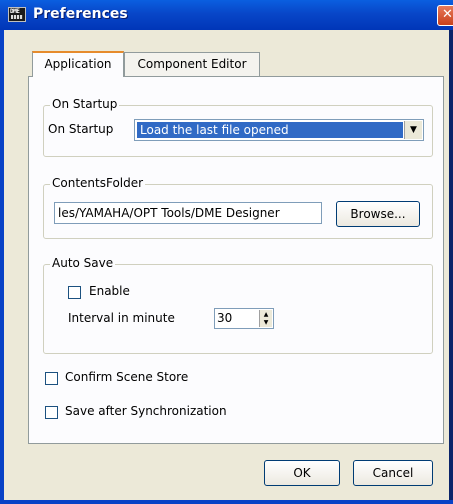 The width and height of the screenshot is (453, 504). Describe the element at coordinates (413, 130) in the screenshot. I see `chevron-down-icon: ▼` at that location.